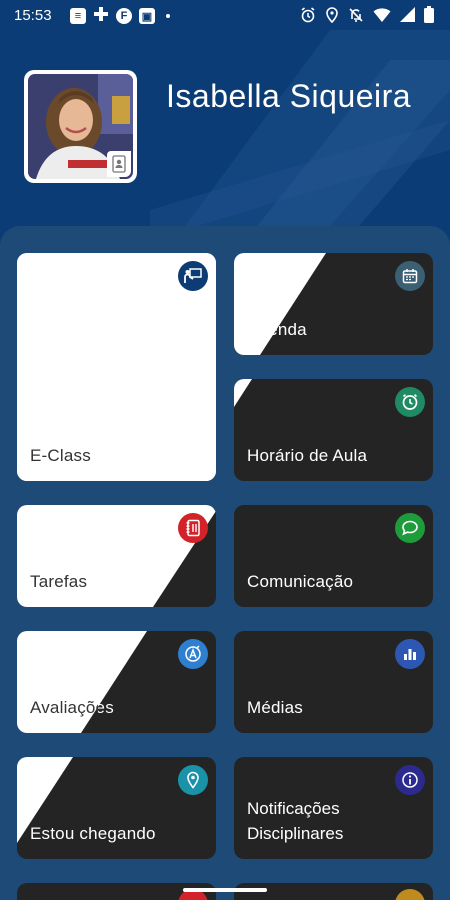  What do you see at coordinates (410, 654) in the screenshot?
I see `bar-chart-icon` at bounding box center [410, 654].